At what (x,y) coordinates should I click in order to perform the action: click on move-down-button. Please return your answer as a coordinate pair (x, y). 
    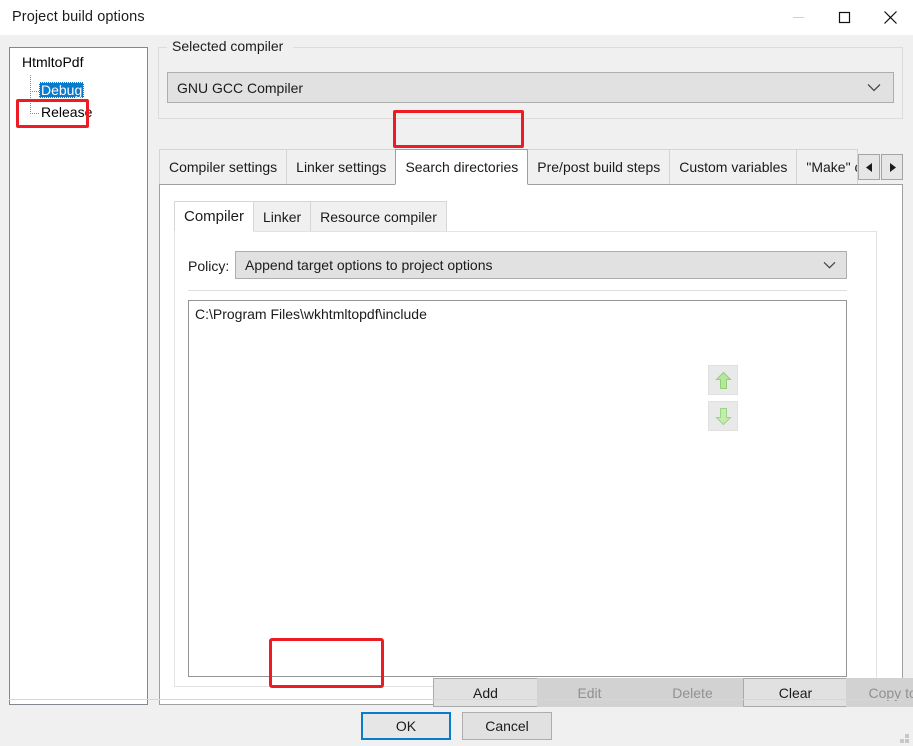
    Looking at the image, I should click on (723, 416).